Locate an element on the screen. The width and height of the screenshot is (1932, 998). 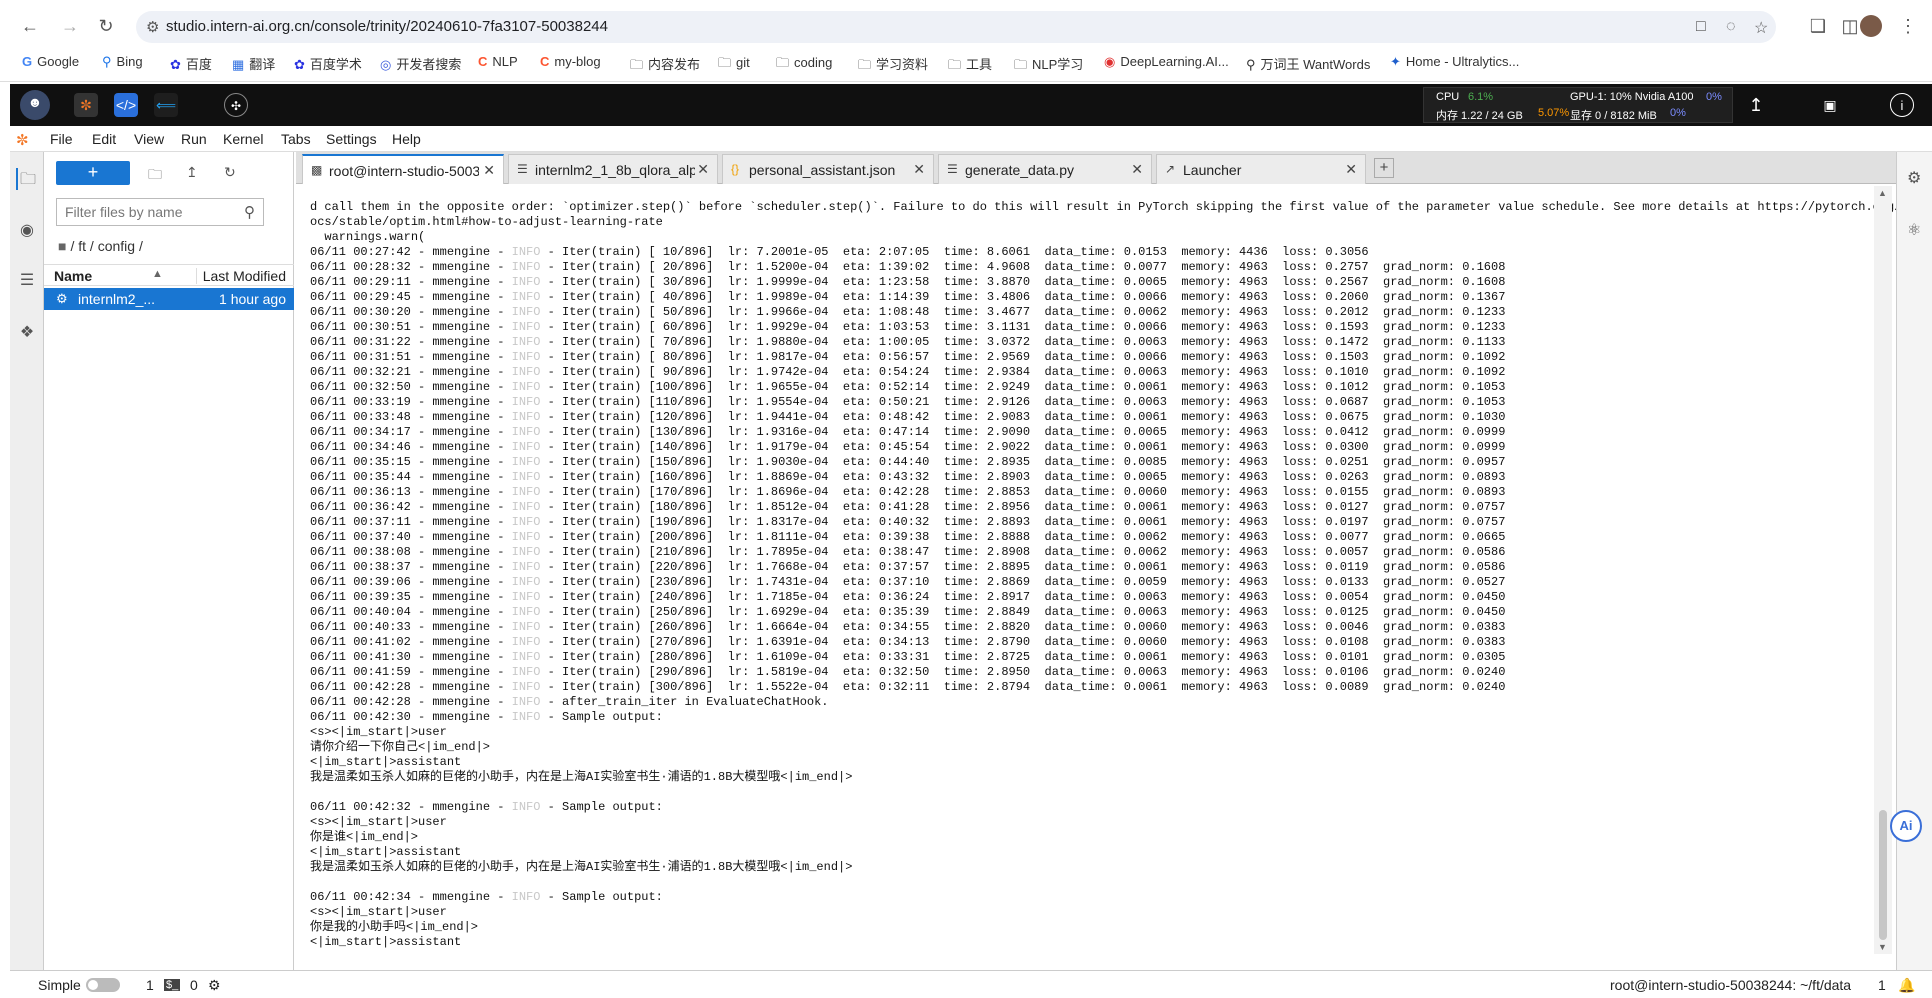
menu-settings: Settings is located at coordinates (351, 139).